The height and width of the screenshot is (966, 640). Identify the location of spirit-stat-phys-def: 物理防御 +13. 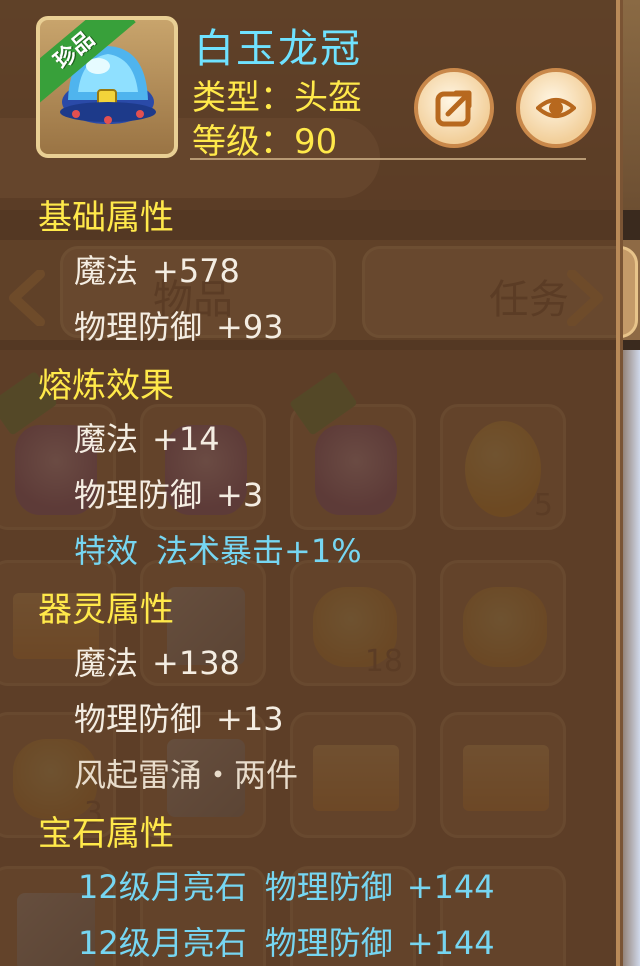
(179, 717).